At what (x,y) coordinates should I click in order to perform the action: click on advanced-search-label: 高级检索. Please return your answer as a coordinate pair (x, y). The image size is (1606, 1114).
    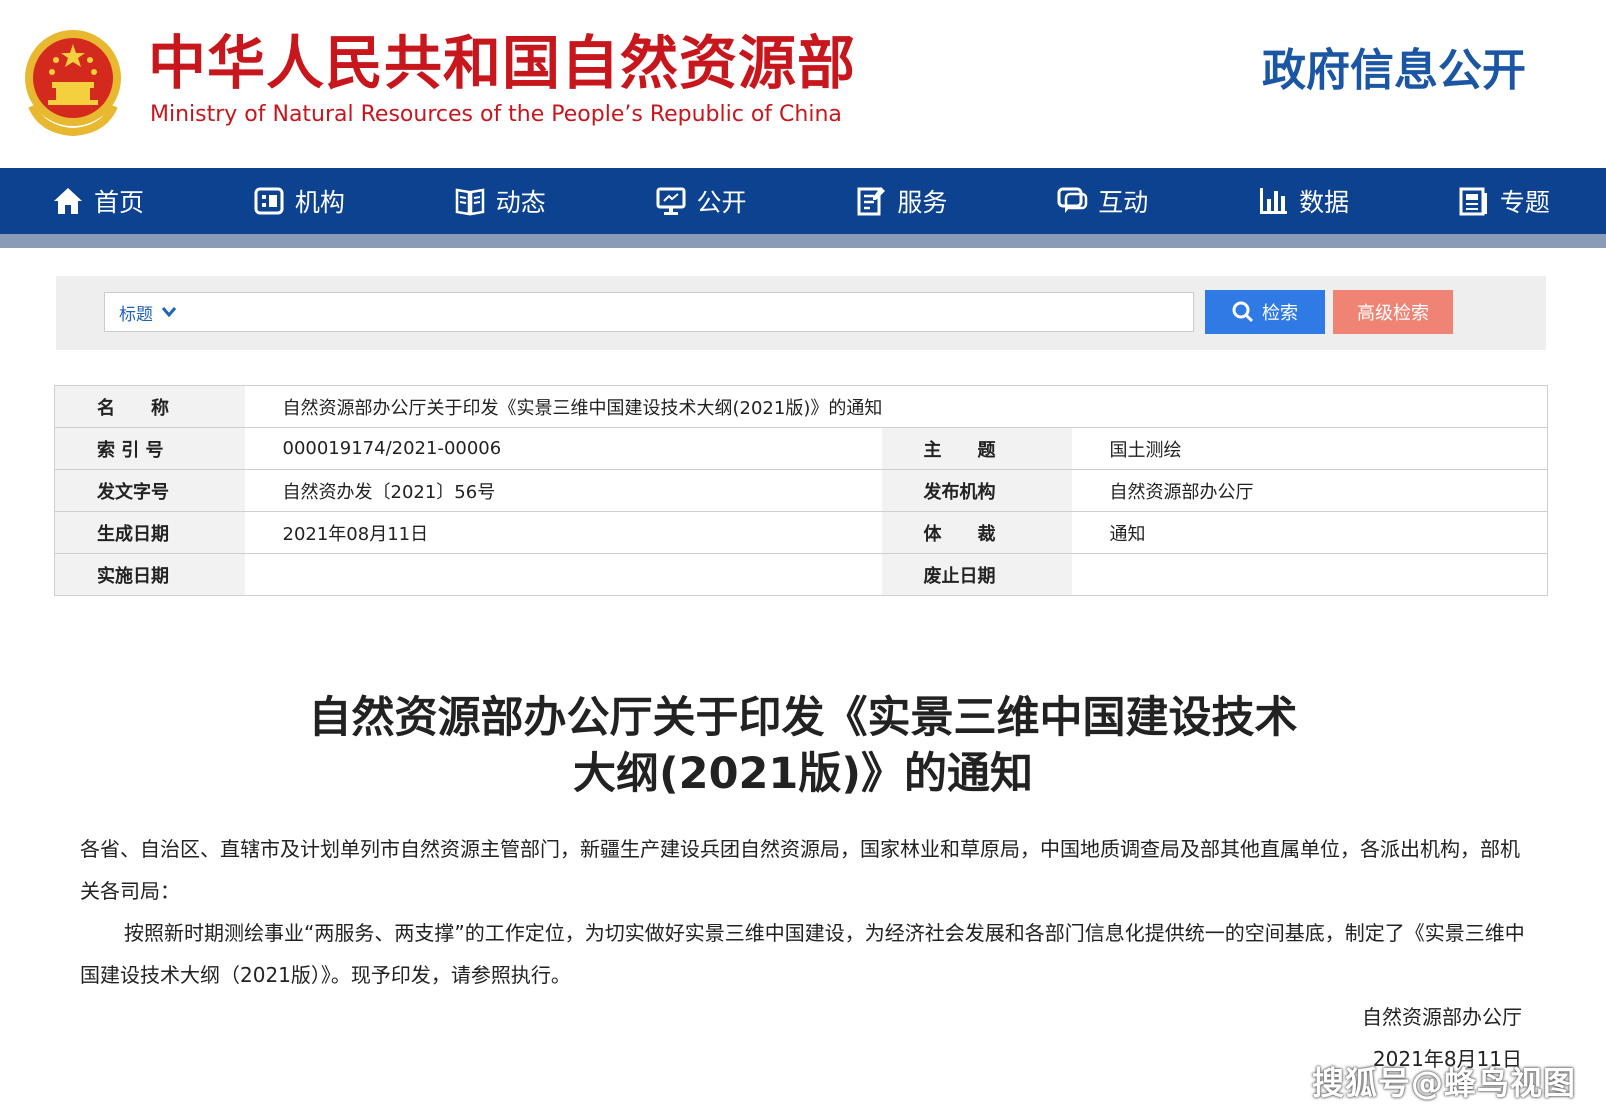
    Looking at the image, I should click on (1393, 313).